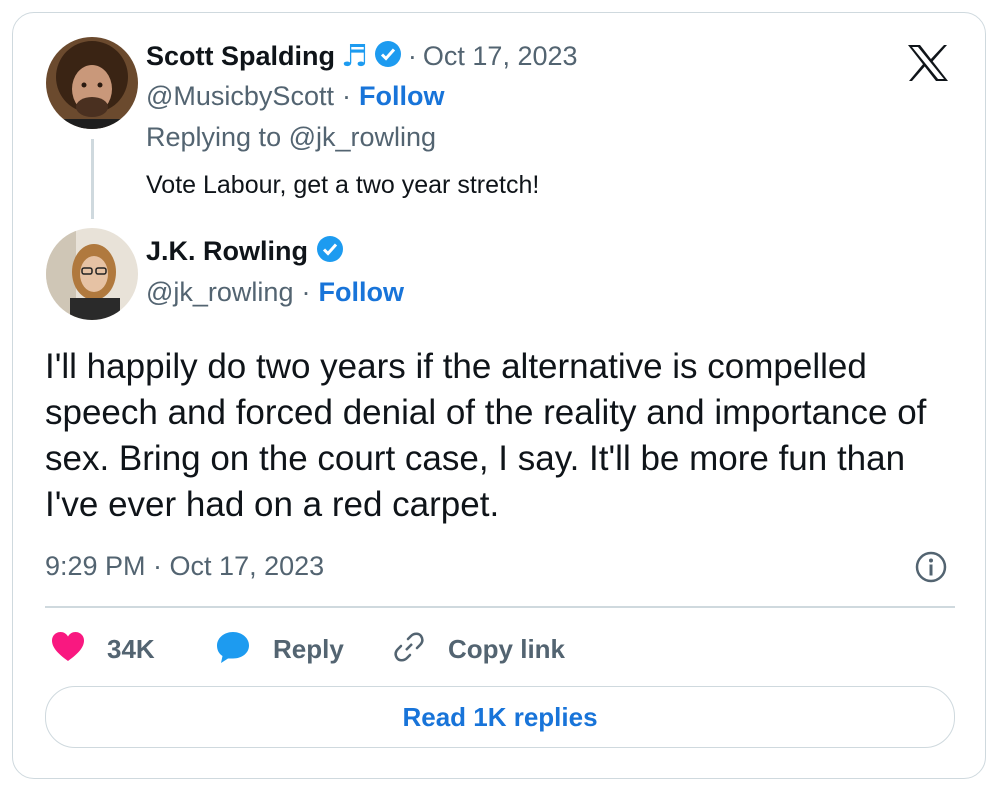  I want to click on avatar-jk-rowling, so click(92, 274).